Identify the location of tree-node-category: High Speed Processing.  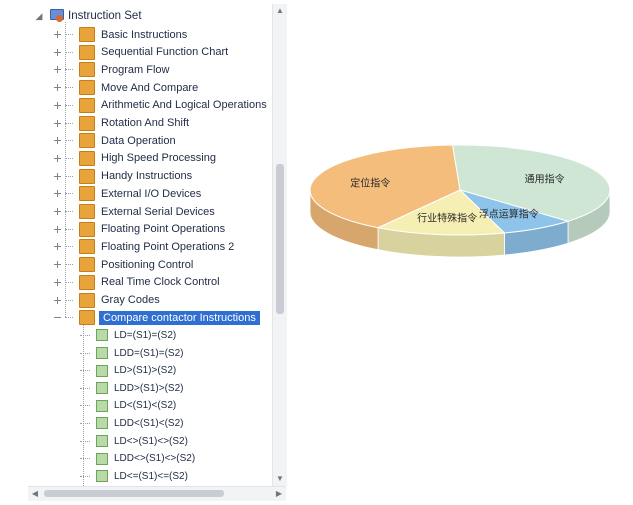
(134, 158).